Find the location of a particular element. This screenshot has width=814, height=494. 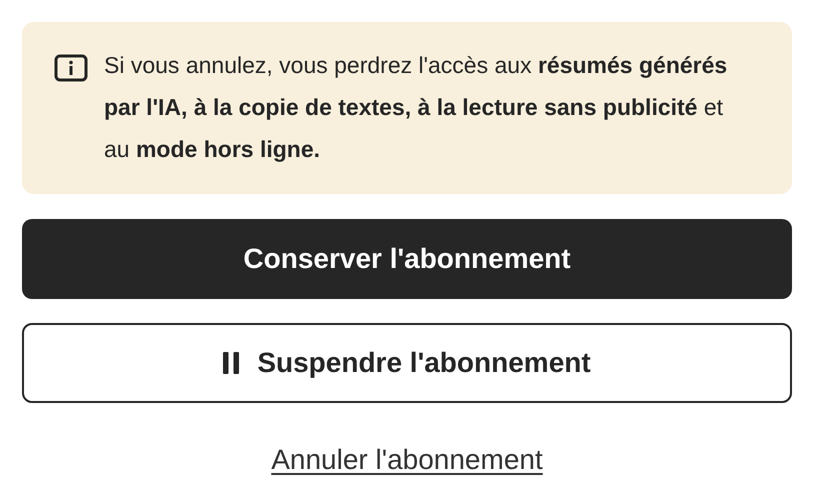

cancel-subscription-link: Annuler l'abonnement is located at coordinates (407, 460).